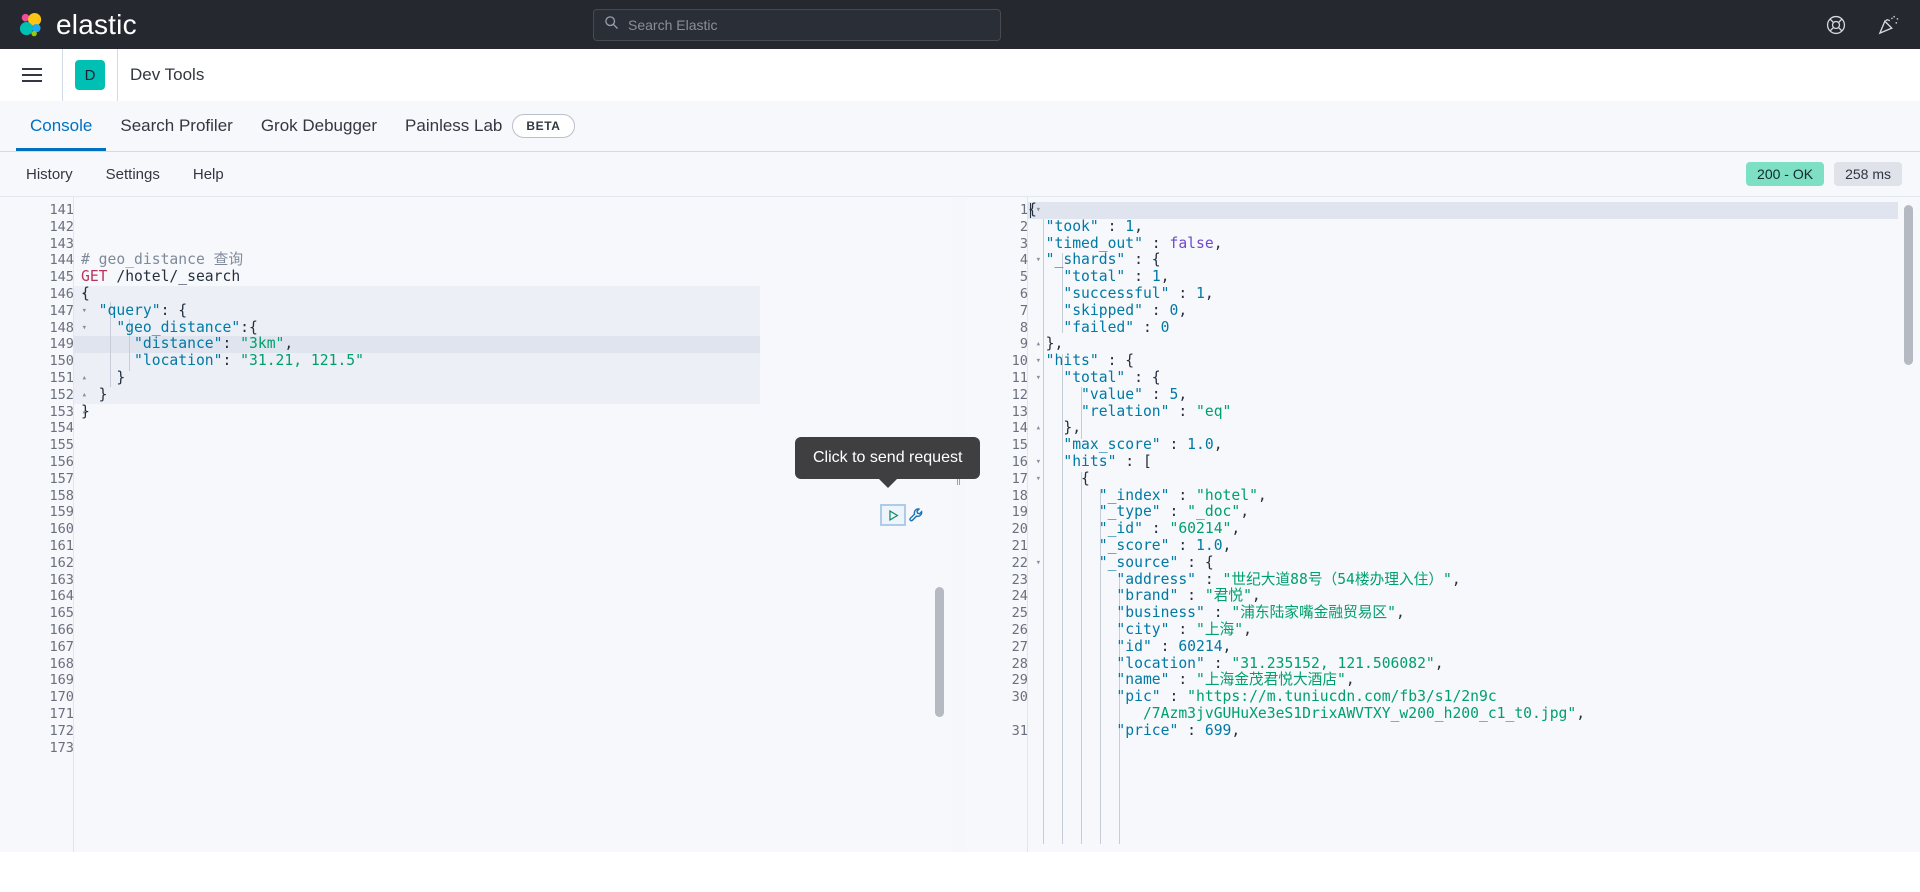  Describe the element at coordinates (1019, 596) in the screenshot. I see `line-number: 24` at that location.